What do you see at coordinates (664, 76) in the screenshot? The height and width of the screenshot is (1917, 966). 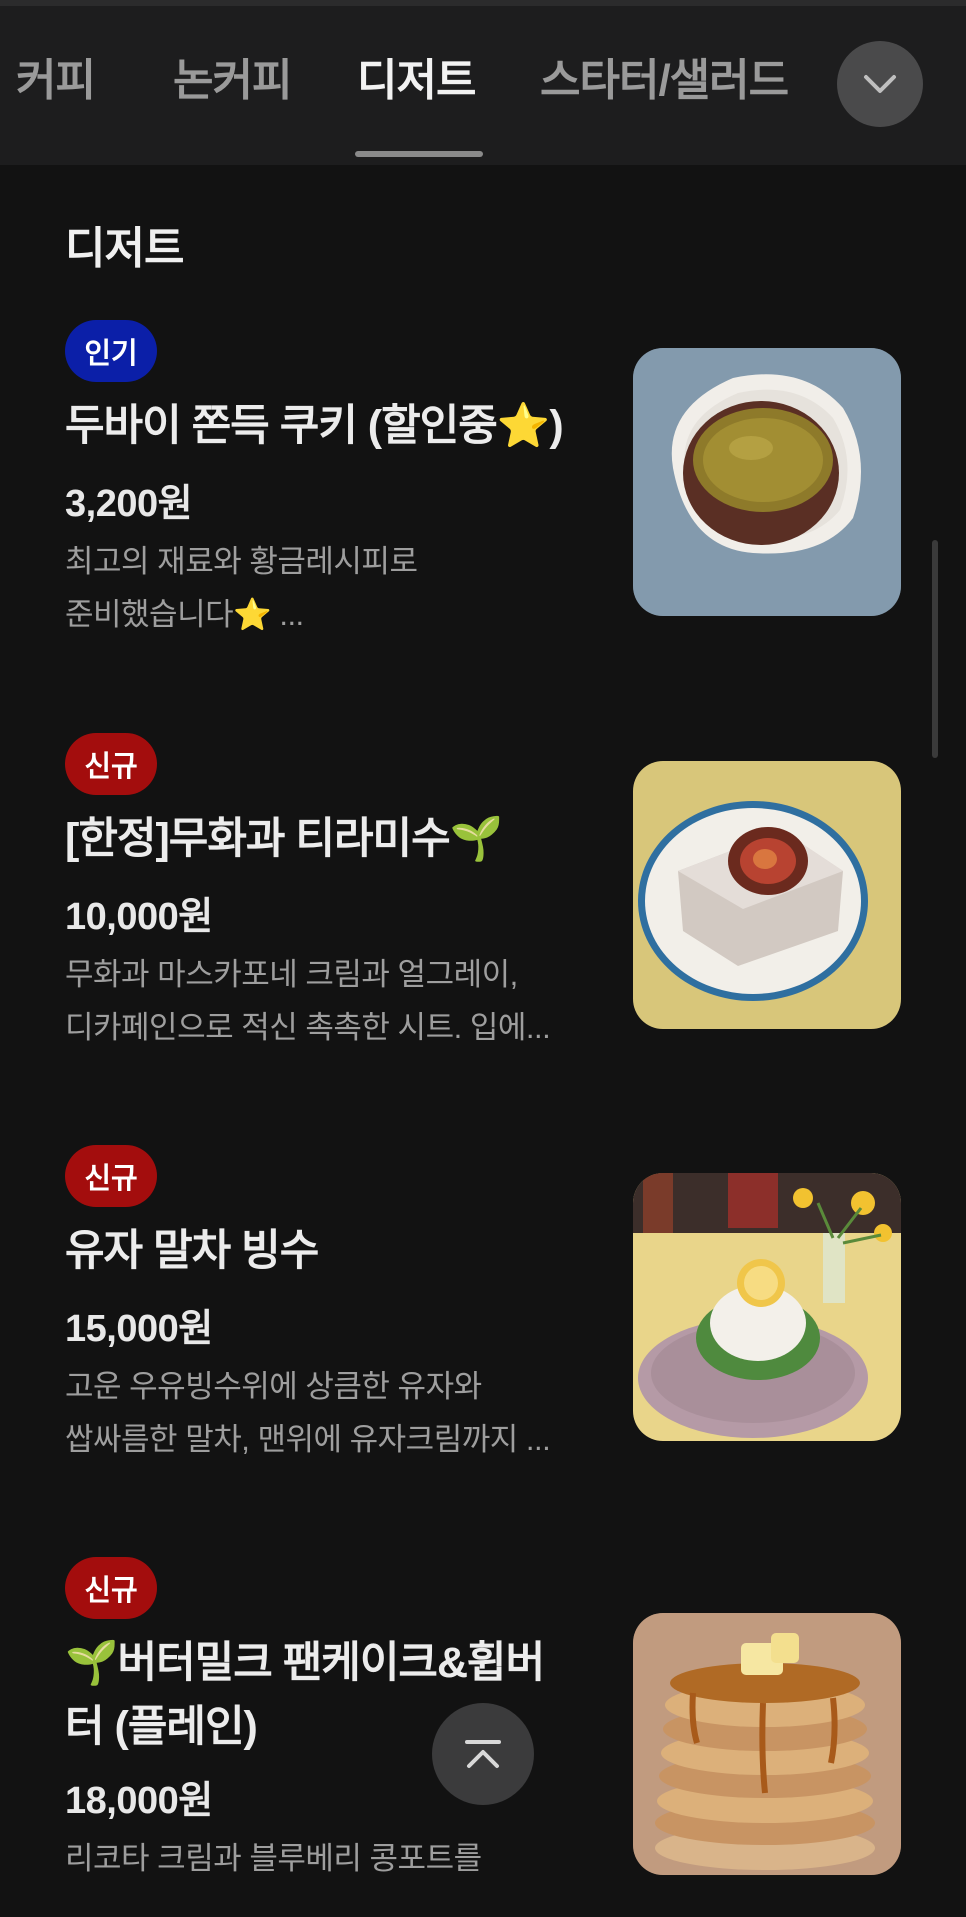 I see `tab-starter-salad: 스타터/샐러드` at bounding box center [664, 76].